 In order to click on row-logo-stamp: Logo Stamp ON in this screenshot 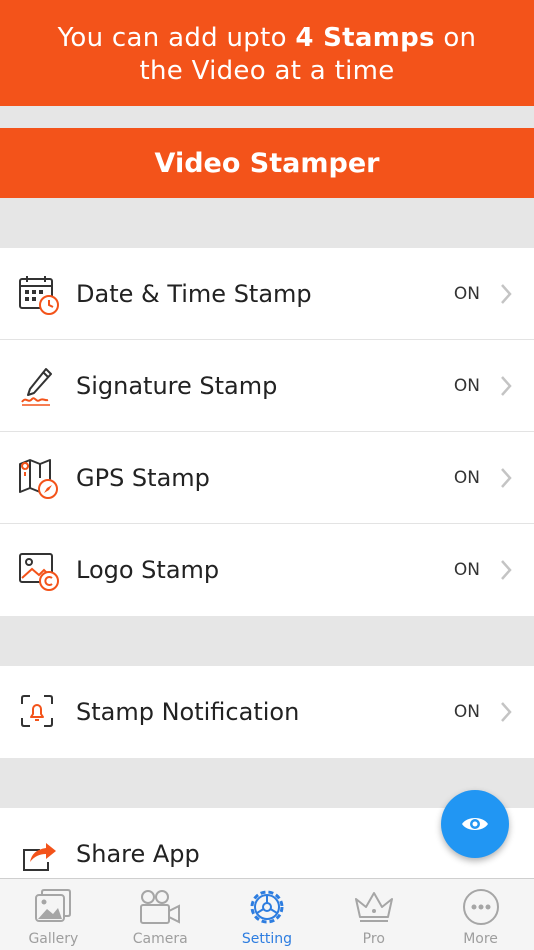, I will do `click(267, 570)`.